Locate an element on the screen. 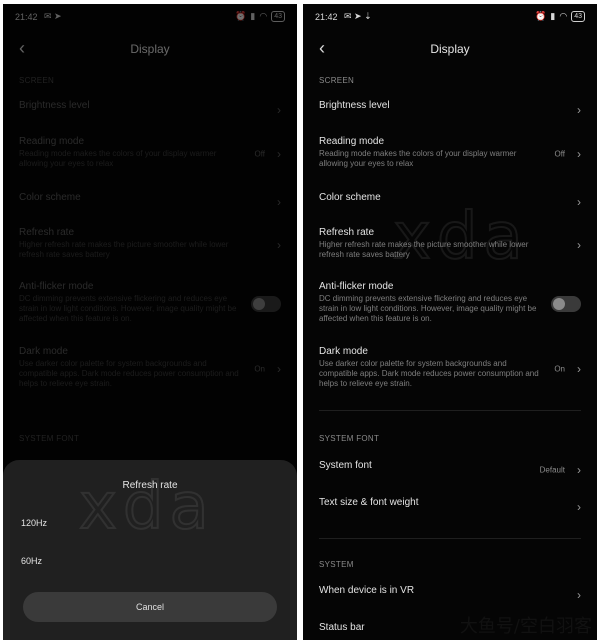 The image size is (600, 644). header: ‹ Display is located at coordinates (450, 50).